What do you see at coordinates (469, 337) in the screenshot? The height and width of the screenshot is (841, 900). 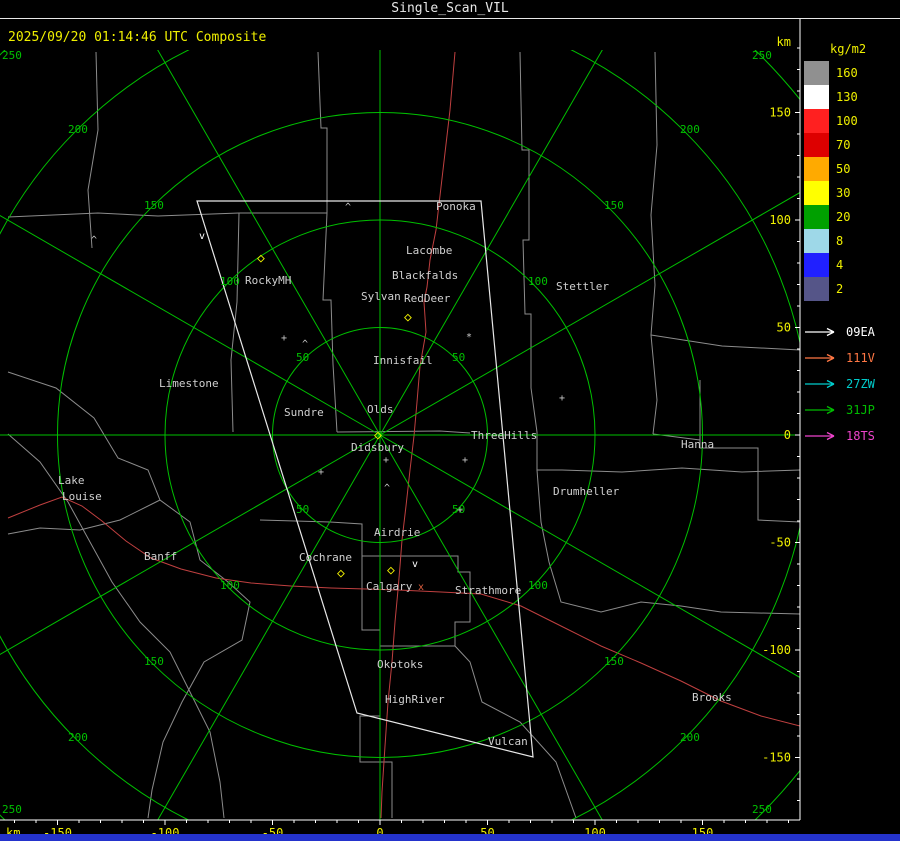 I see `town-marker: *` at bounding box center [469, 337].